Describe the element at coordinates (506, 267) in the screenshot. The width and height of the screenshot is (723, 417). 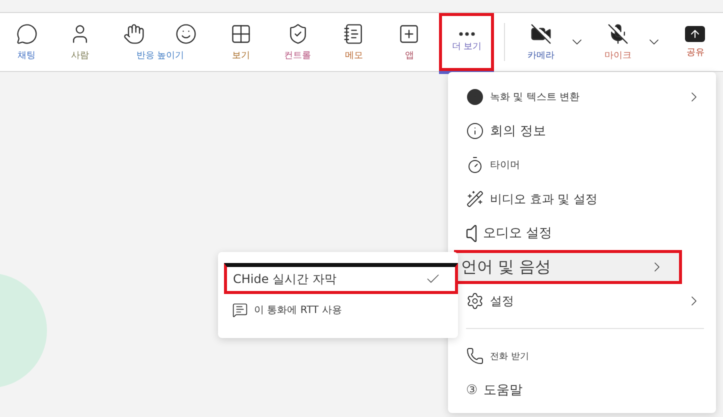
I see `menu-item-label: 언어 및 음성` at that location.